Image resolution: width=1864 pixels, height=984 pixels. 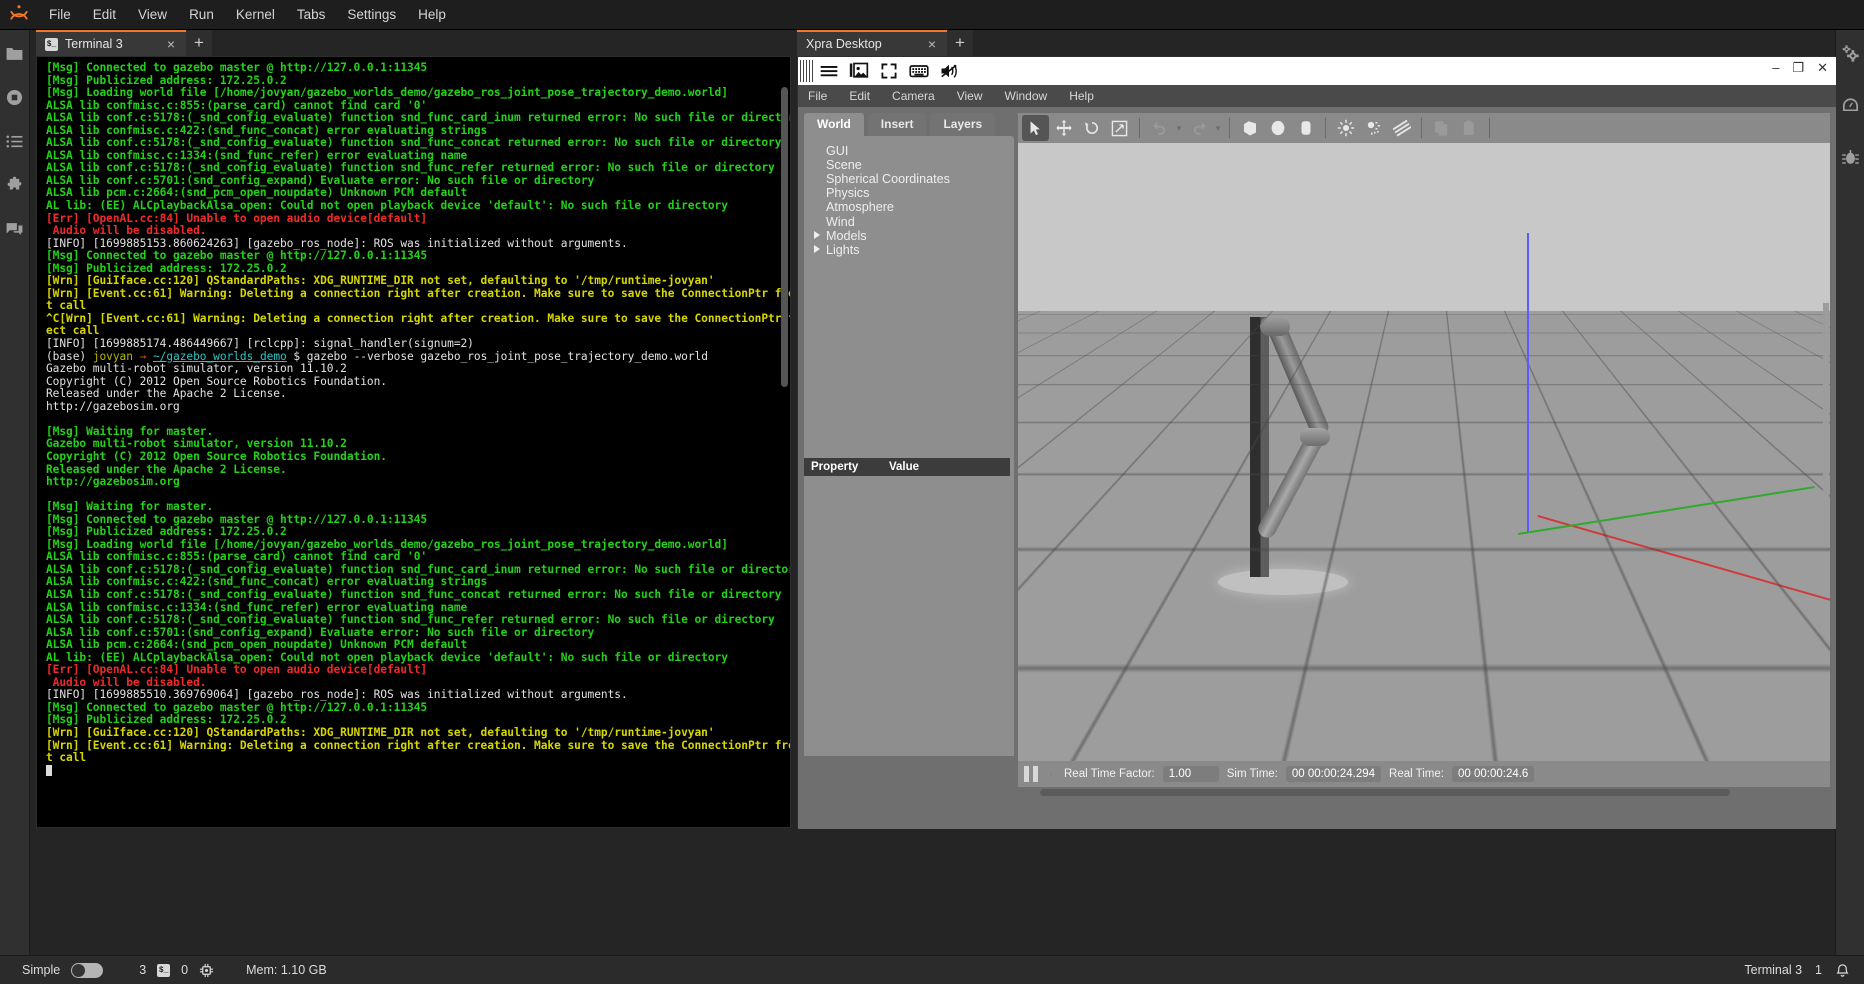 What do you see at coordinates (913, 96) in the screenshot?
I see `gazebo-menu-camera: Camera` at bounding box center [913, 96].